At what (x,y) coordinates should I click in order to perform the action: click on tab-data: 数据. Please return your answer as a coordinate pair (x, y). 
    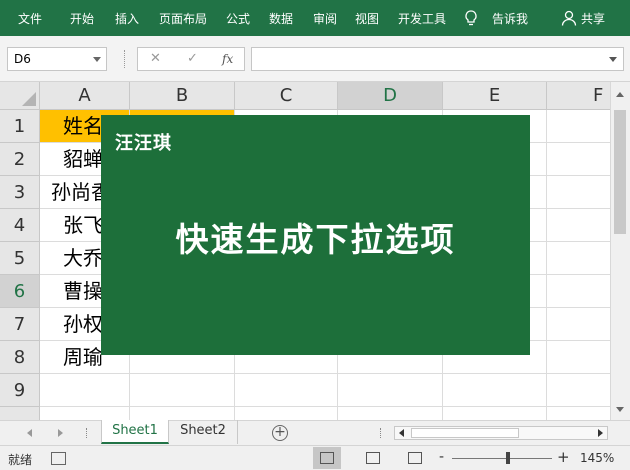
    Looking at the image, I should click on (281, 18).